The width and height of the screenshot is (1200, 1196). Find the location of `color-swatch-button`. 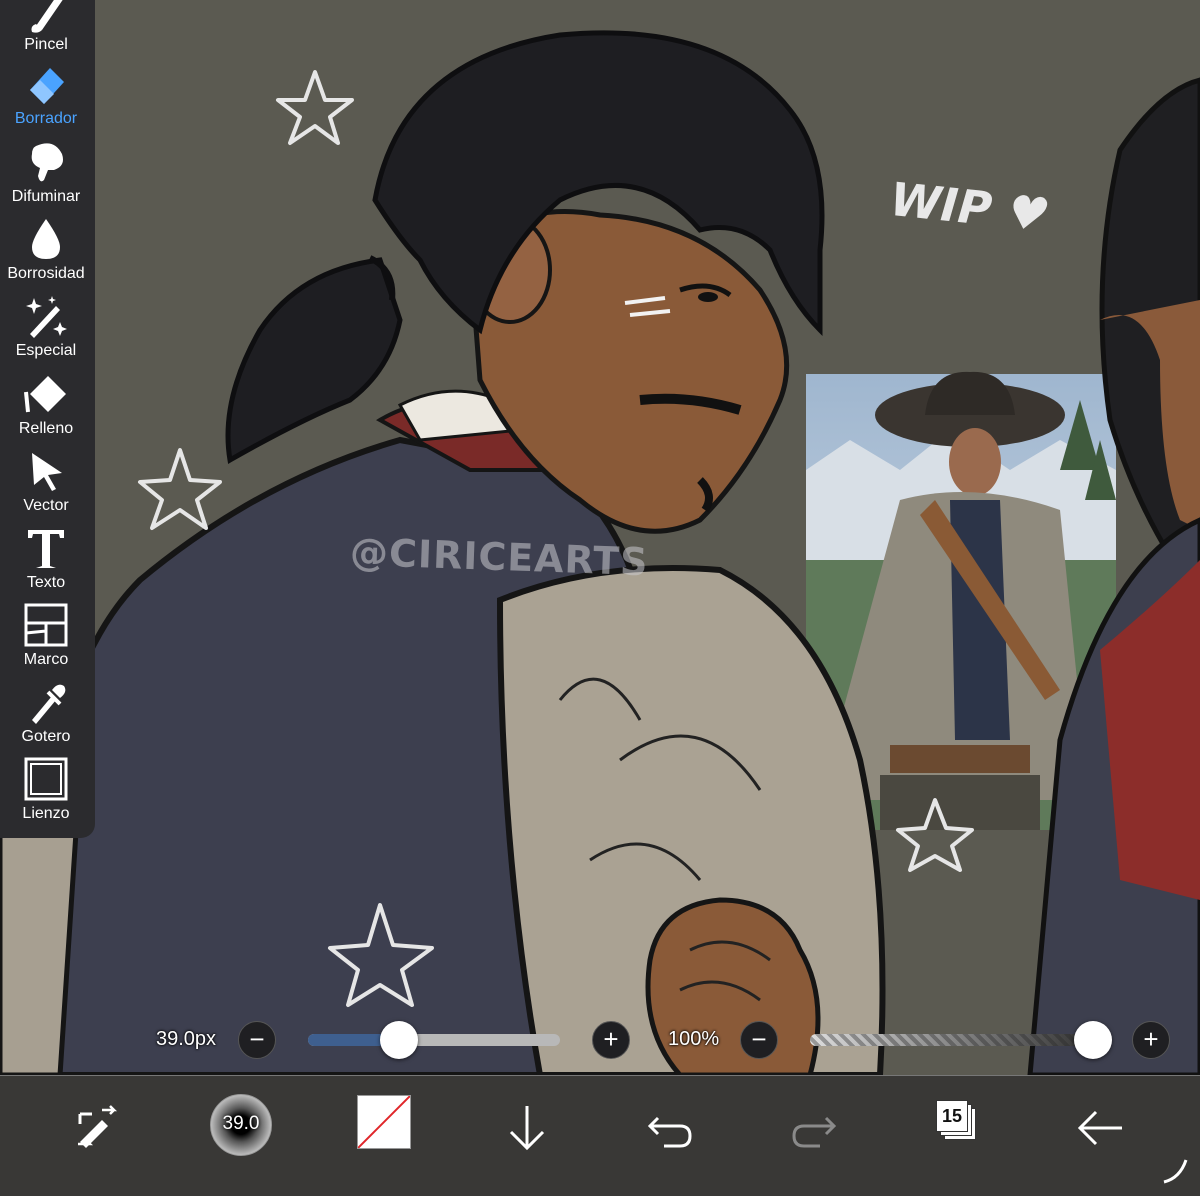

color-swatch-button is located at coordinates (384, 1122).